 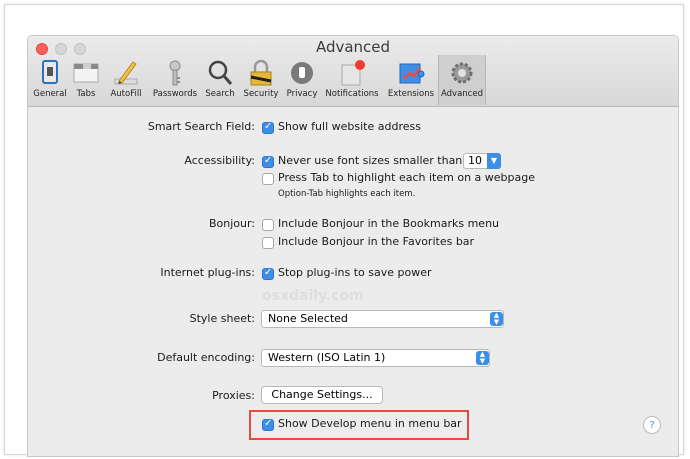 I want to click on min-font-size-checkbox, so click(x=268, y=161).